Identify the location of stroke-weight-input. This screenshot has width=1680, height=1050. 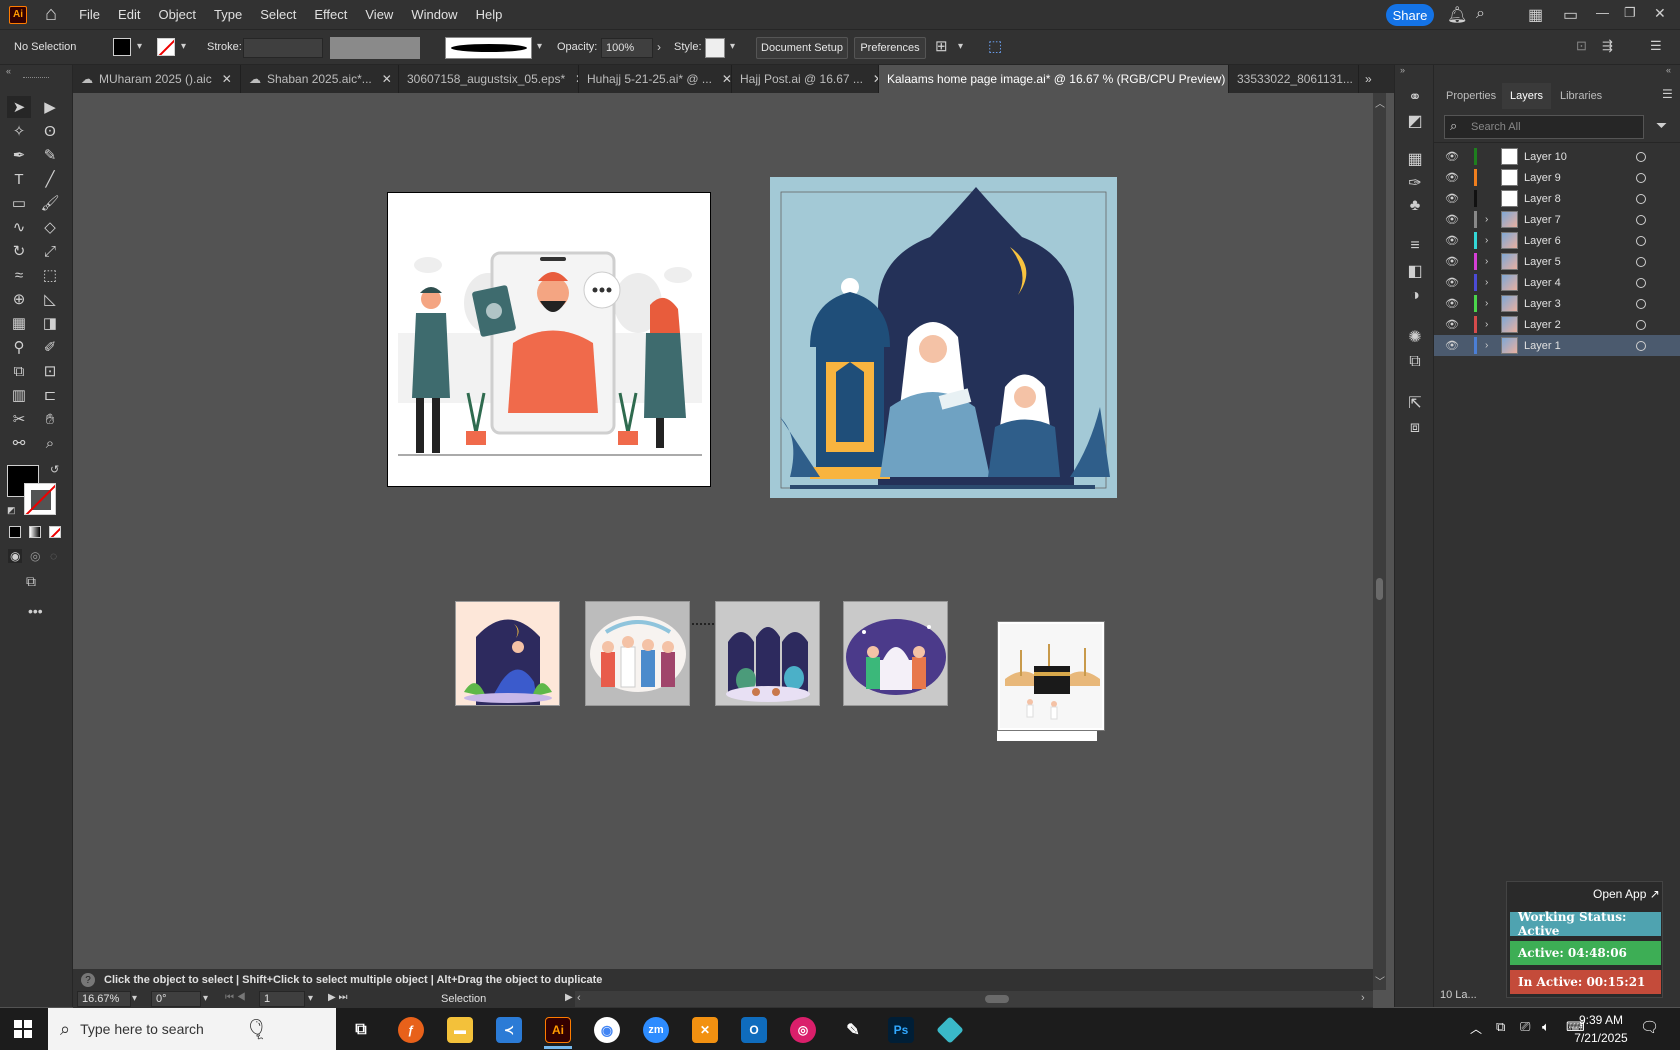
(283, 48).